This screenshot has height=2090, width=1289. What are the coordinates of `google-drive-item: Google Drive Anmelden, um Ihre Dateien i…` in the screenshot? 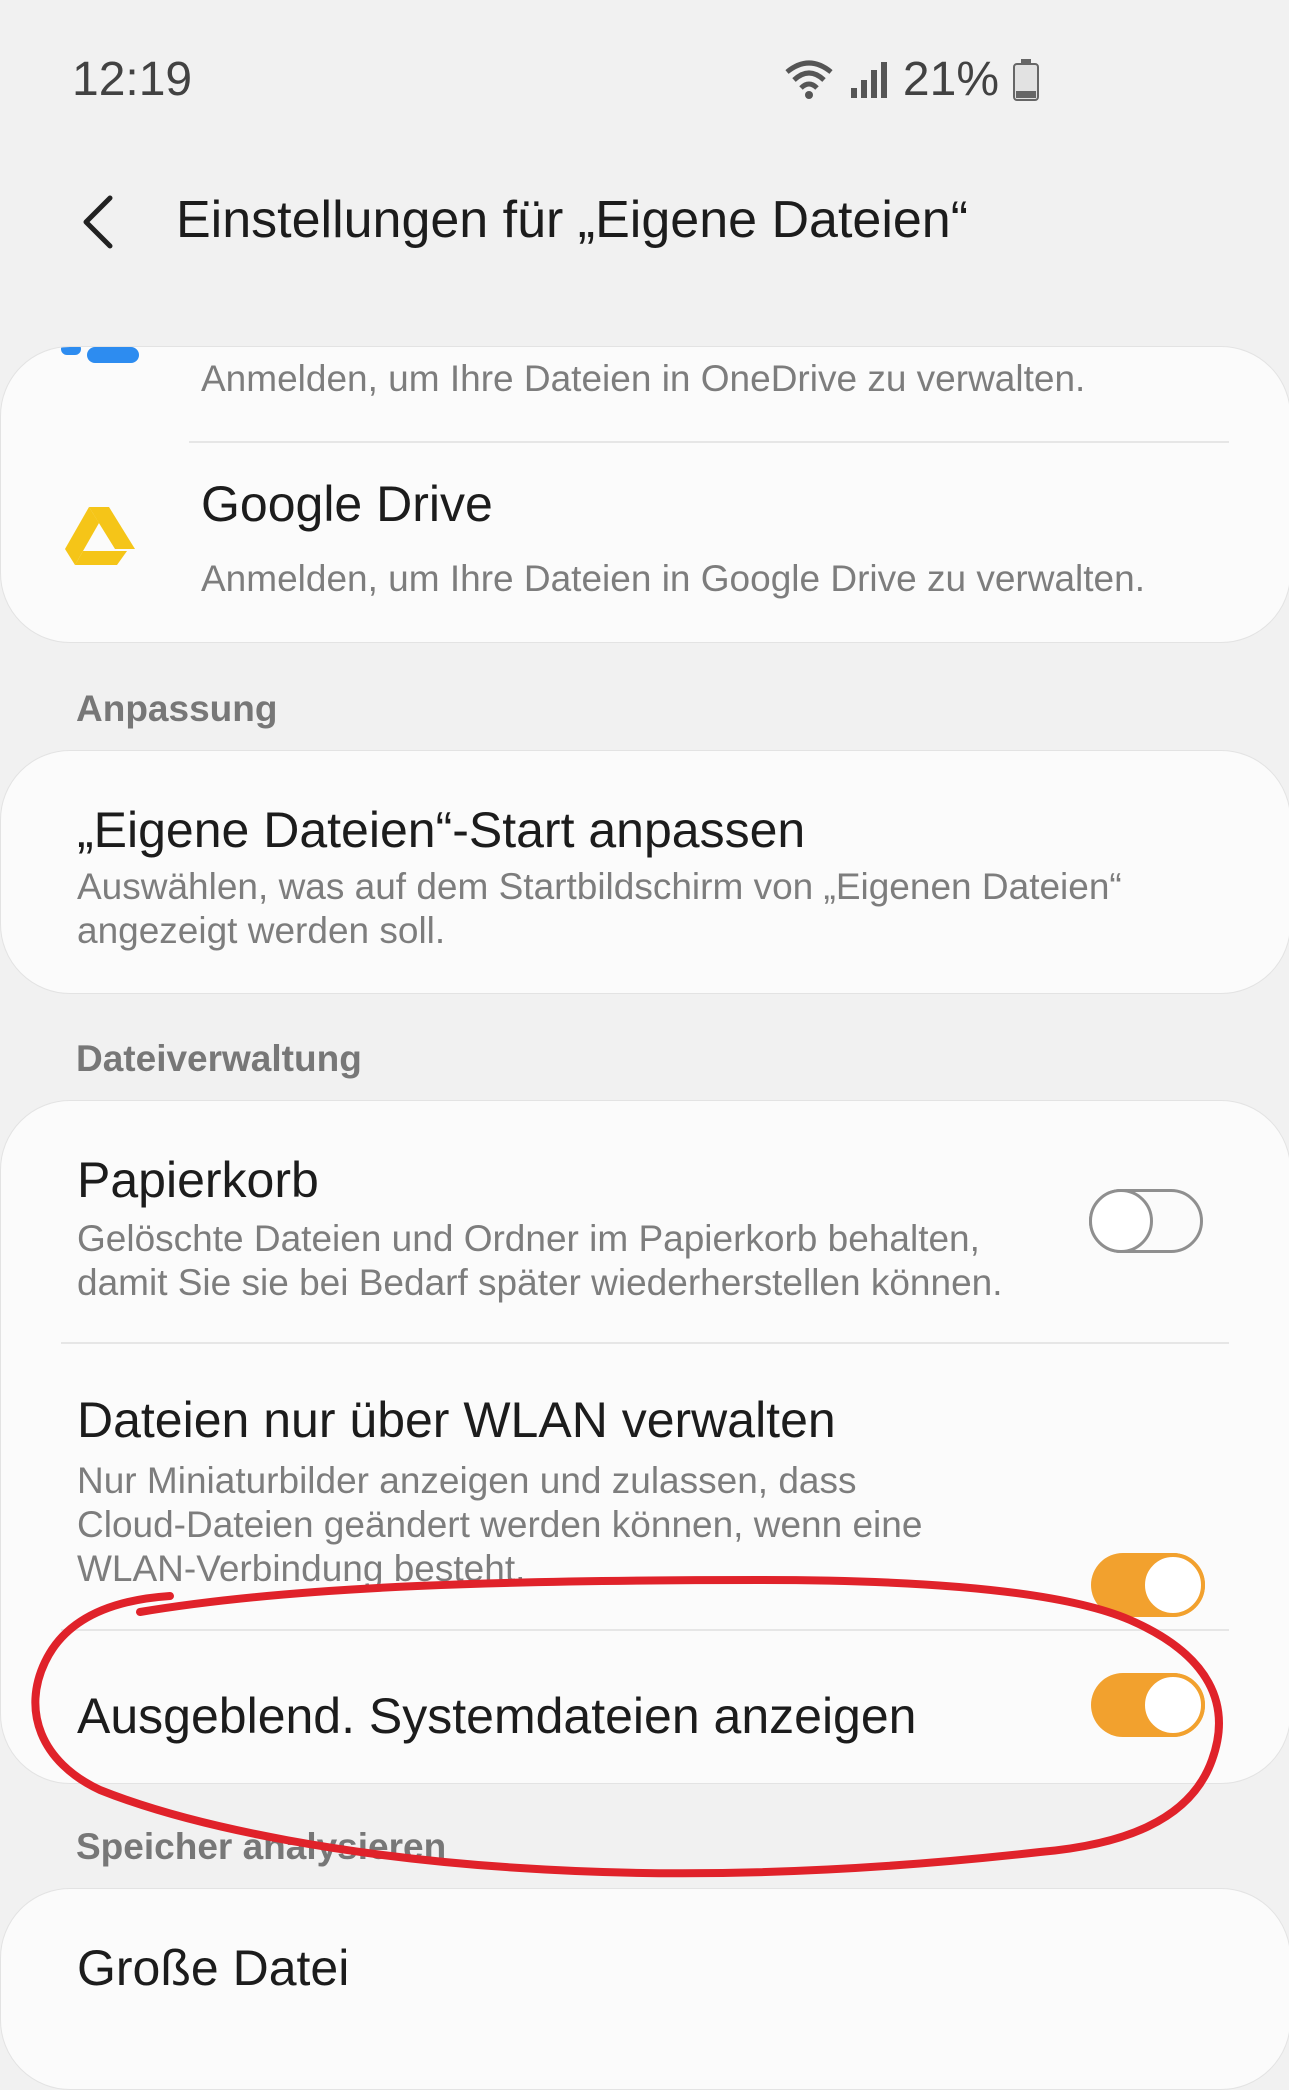 It's located at (645, 543).